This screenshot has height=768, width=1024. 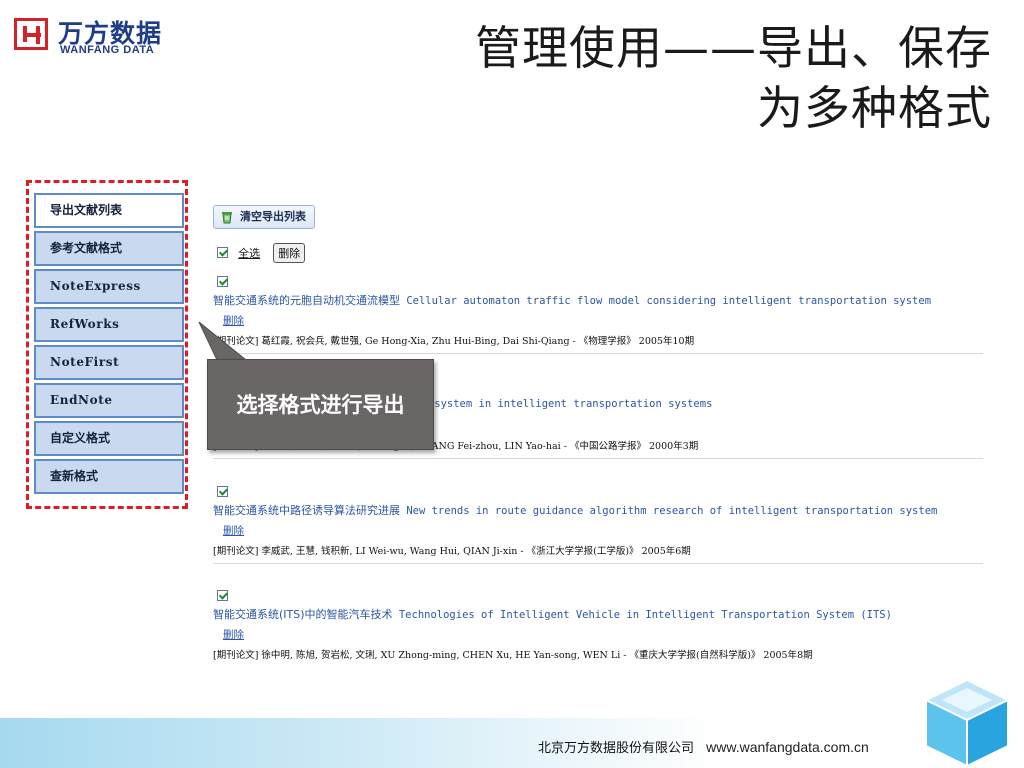 I want to click on menu-item-custom-format: 自定义格式, so click(x=109, y=438).